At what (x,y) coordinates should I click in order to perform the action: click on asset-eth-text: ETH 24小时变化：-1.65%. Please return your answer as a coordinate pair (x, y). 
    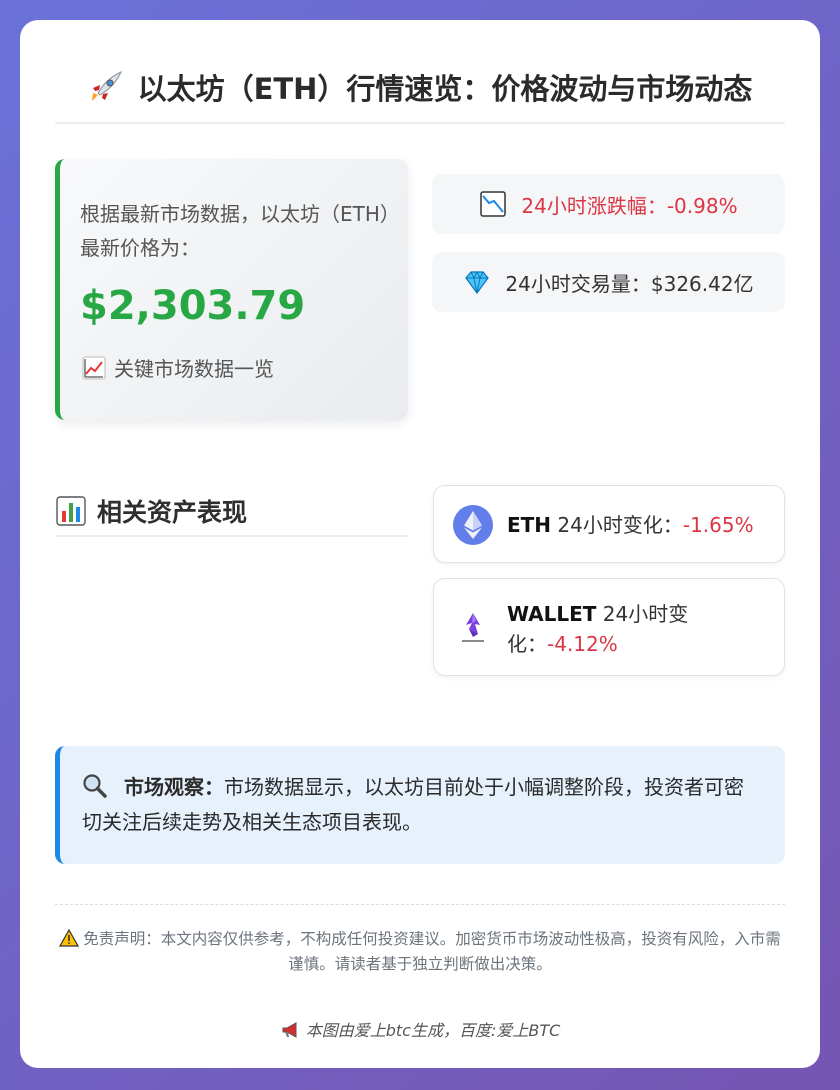
    Looking at the image, I should click on (642, 525).